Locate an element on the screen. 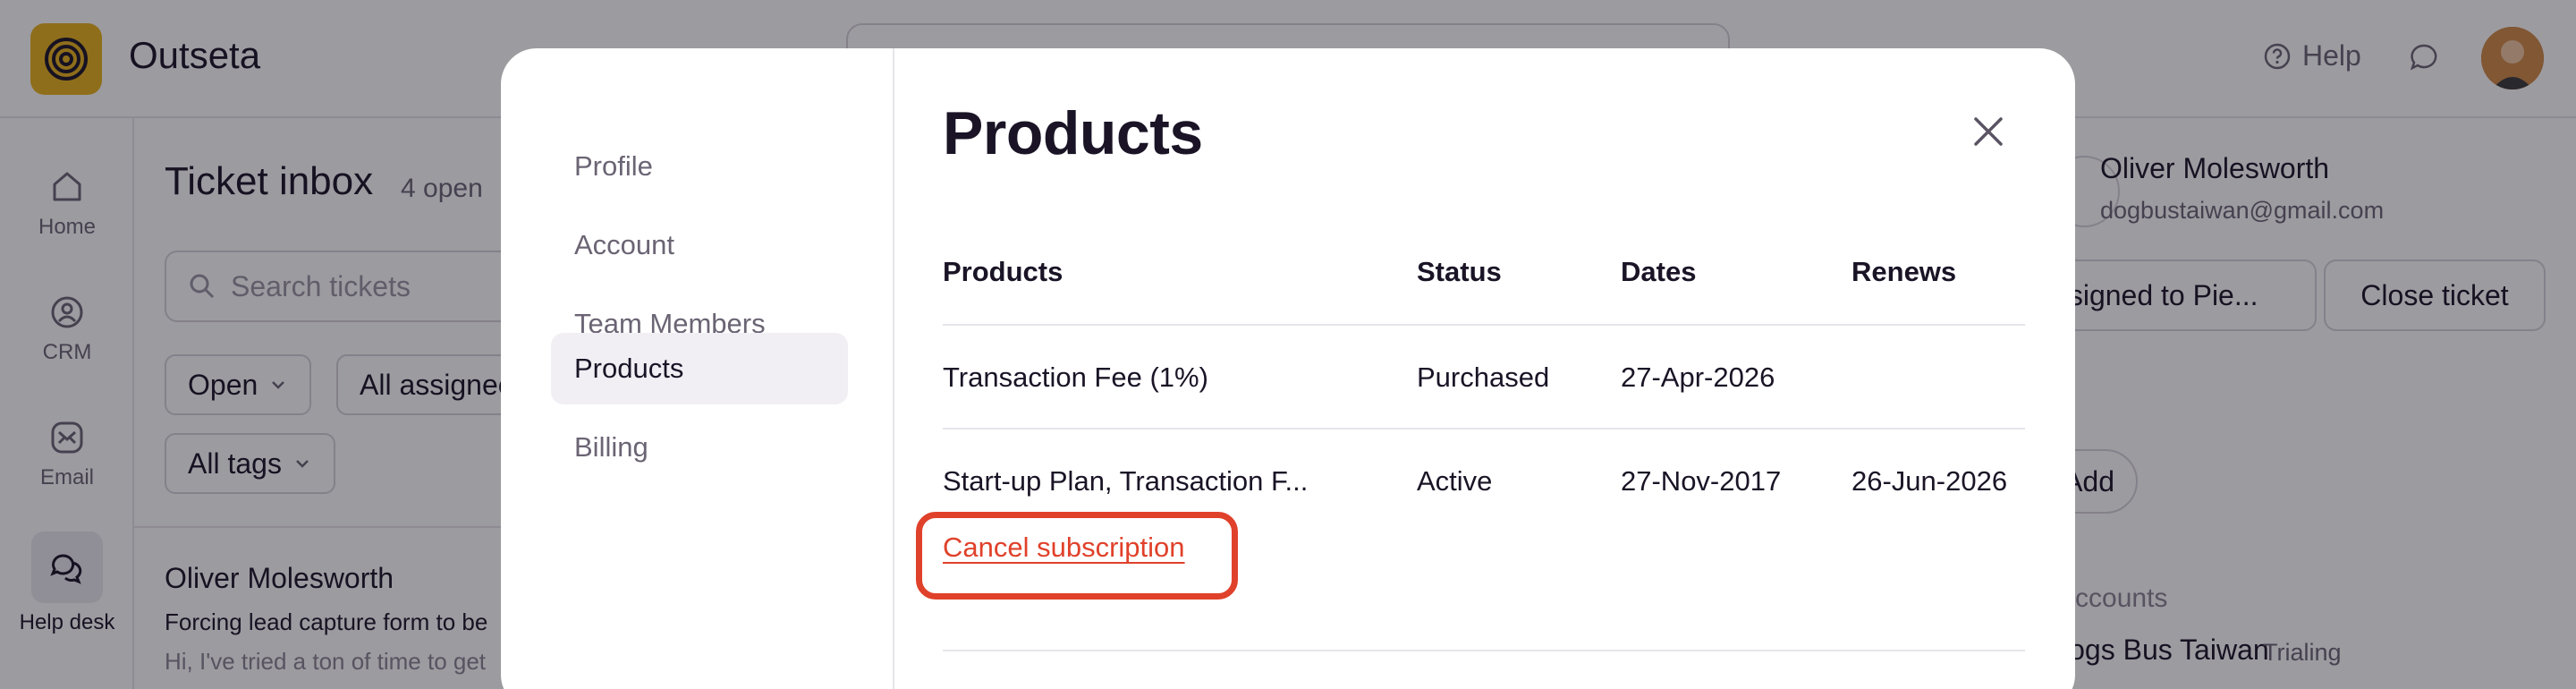 This screenshot has height=689, width=2576. column-header-renews: Renews is located at coordinates (1904, 271).